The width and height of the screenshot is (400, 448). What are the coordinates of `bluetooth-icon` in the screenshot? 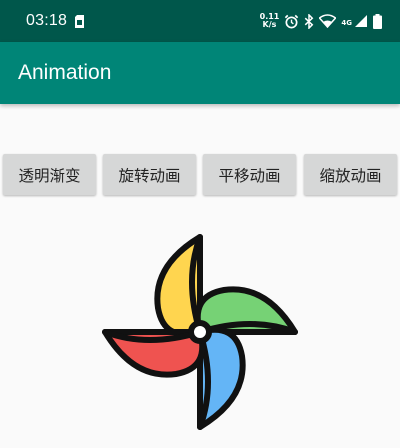 It's located at (309, 21).